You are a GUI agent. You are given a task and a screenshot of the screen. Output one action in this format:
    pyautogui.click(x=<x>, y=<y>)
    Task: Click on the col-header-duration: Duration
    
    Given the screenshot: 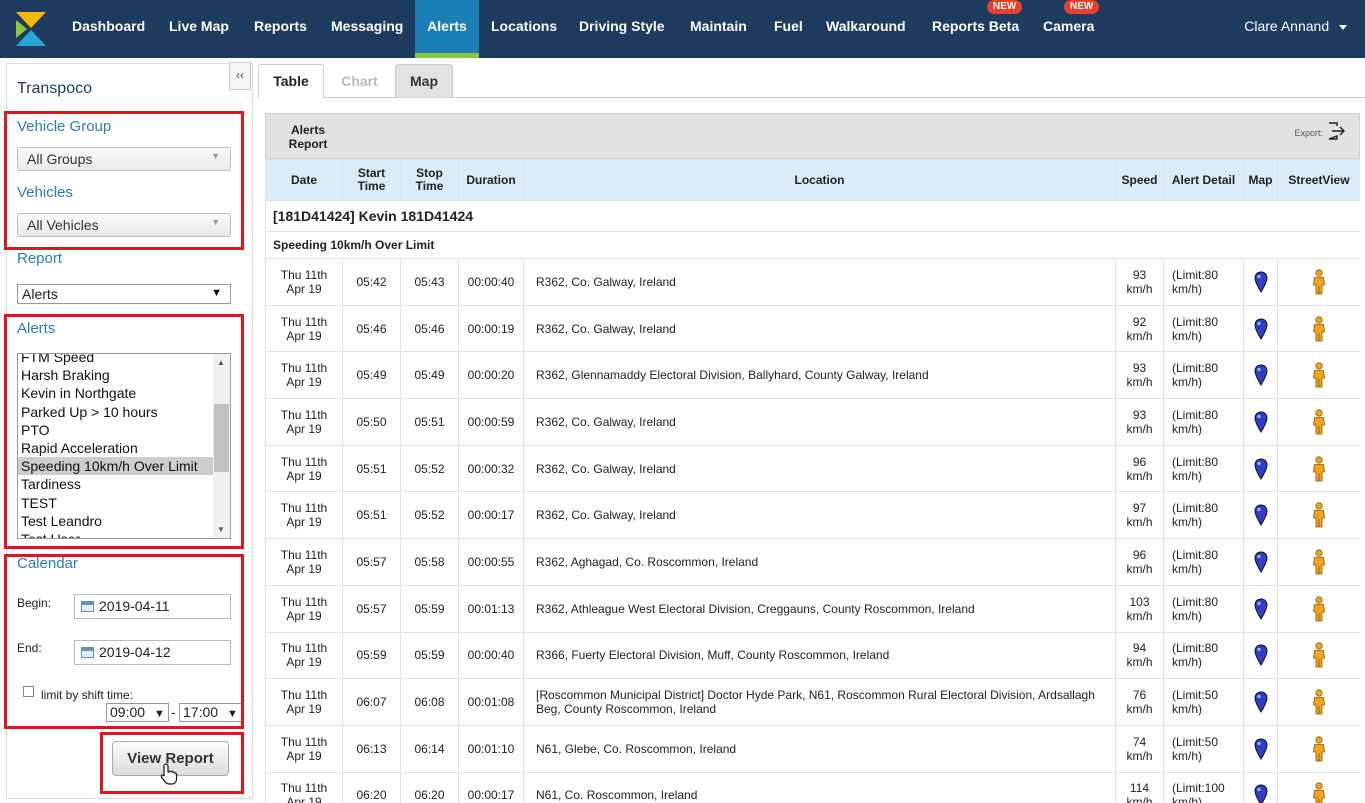 What is the action you would take?
    pyautogui.click(x=491, y=180)
    